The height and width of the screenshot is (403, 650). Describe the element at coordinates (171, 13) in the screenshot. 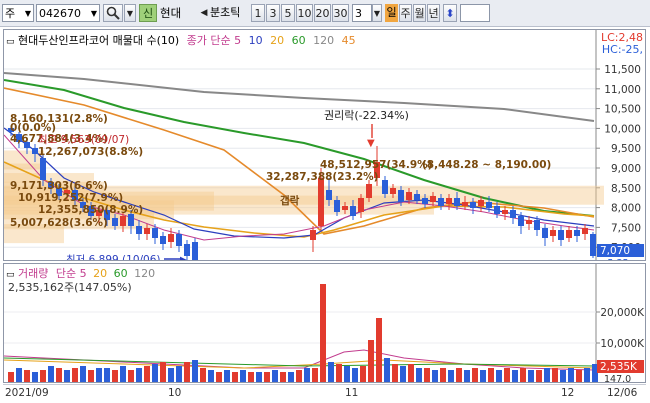

I see `company-short-label: 현대` at that location.